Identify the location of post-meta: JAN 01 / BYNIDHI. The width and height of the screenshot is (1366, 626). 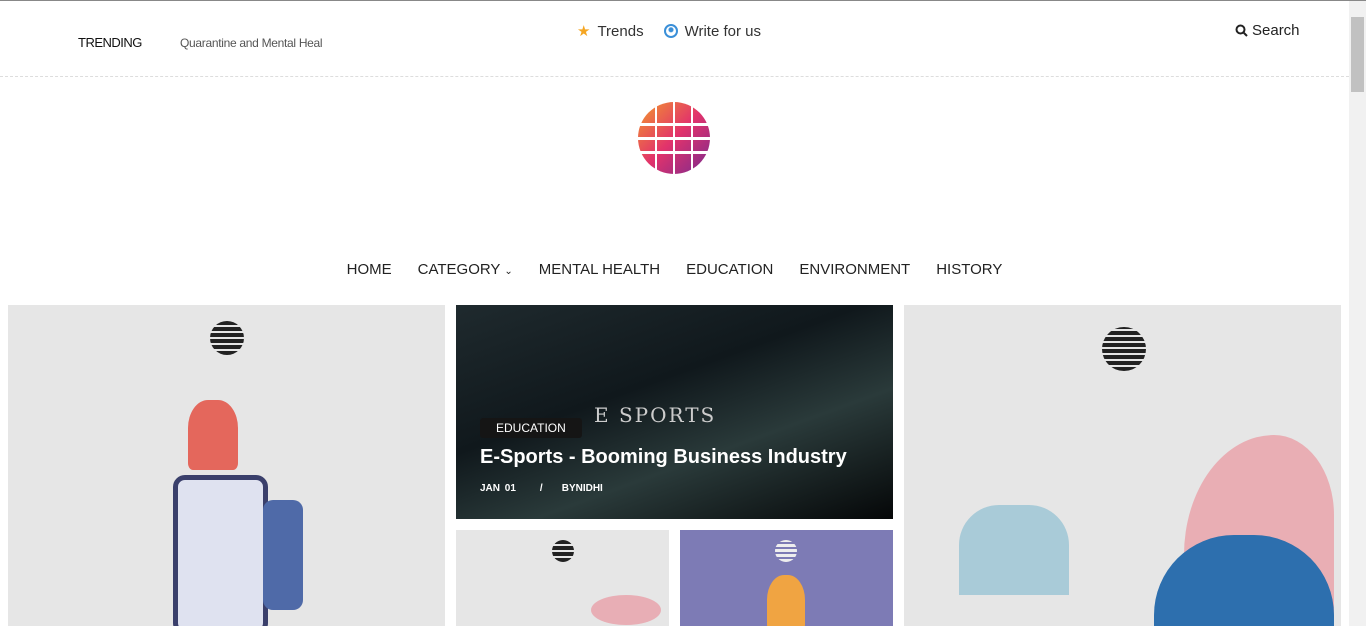
(541, 488).